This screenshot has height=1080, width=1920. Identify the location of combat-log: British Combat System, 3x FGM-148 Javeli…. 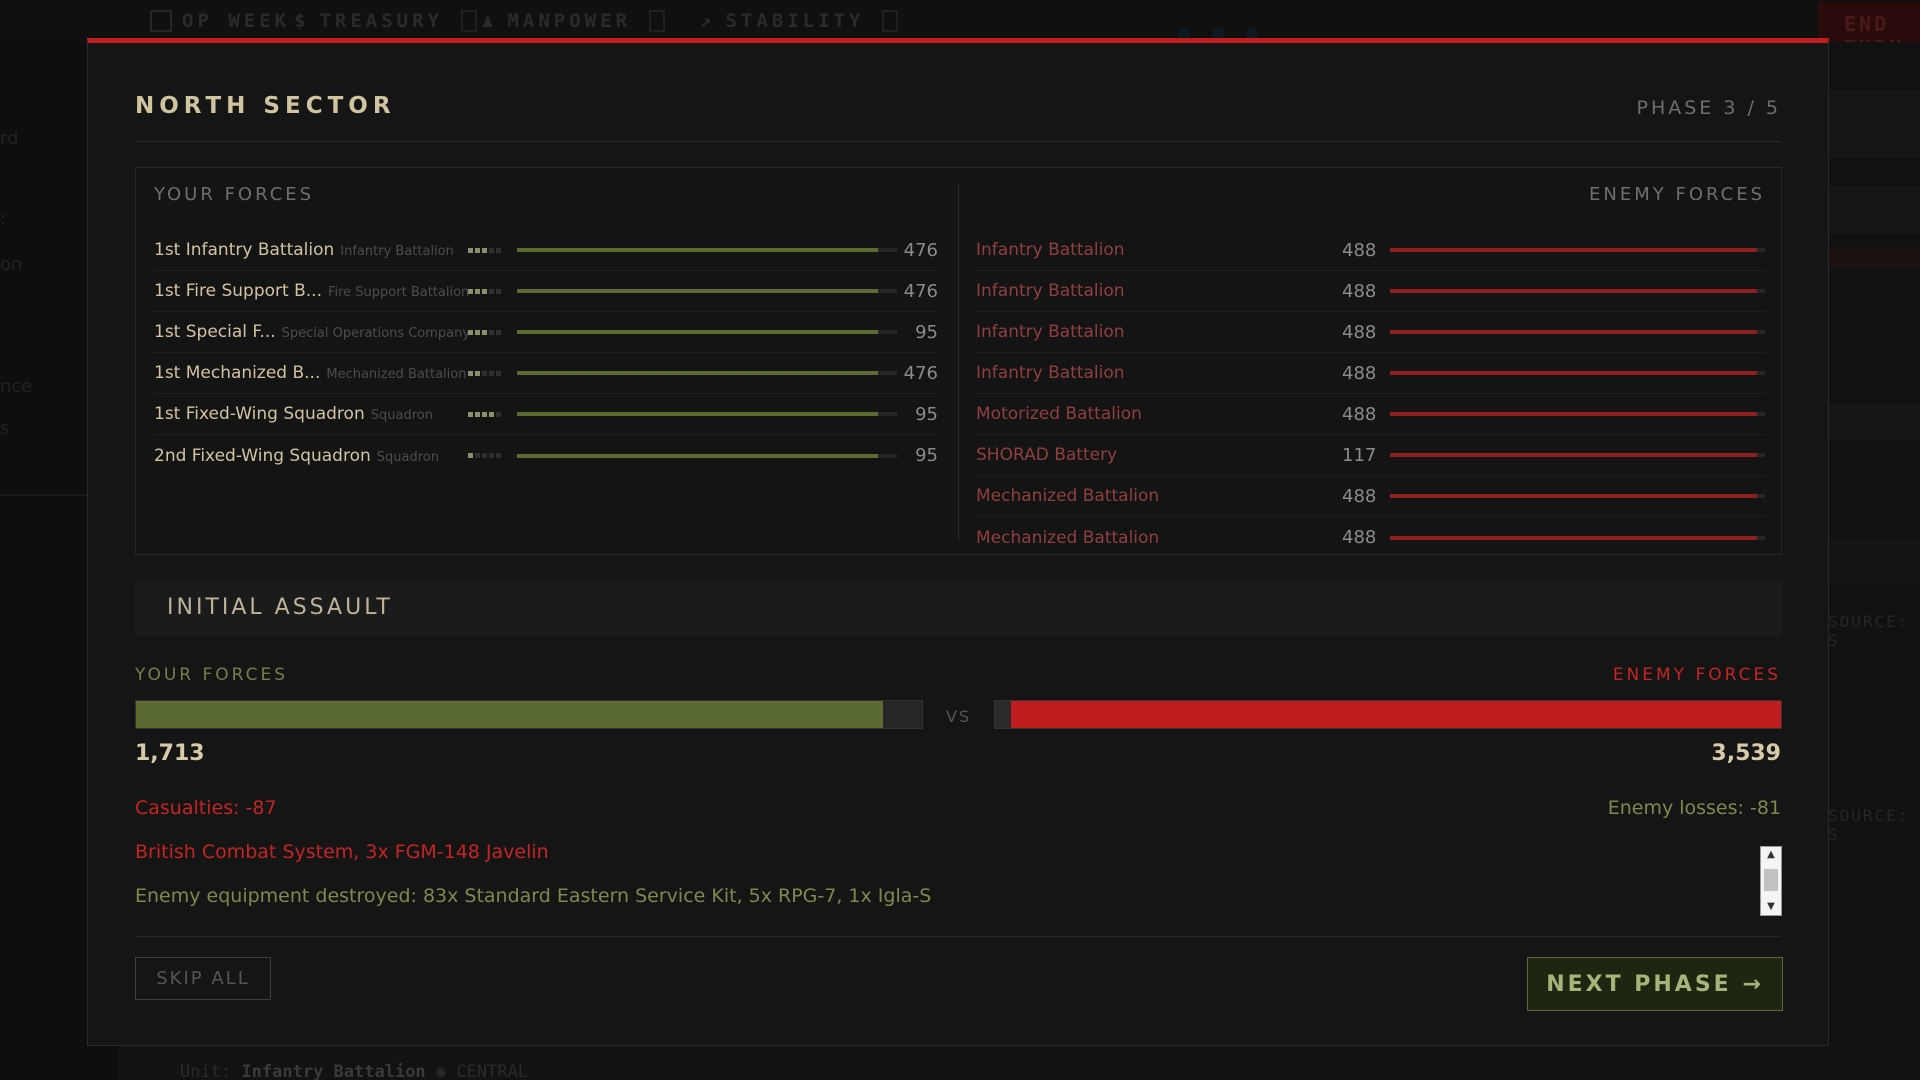
(958, 877).